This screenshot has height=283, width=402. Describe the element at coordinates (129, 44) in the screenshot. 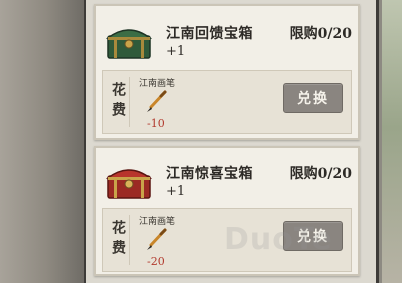

I see `green-treasure-chest-icon` at that location.